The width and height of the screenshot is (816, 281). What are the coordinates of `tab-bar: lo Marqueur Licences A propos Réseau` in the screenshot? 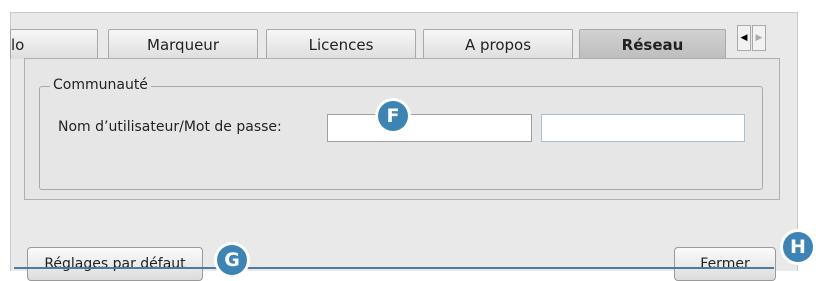 It's located at (397, 44).